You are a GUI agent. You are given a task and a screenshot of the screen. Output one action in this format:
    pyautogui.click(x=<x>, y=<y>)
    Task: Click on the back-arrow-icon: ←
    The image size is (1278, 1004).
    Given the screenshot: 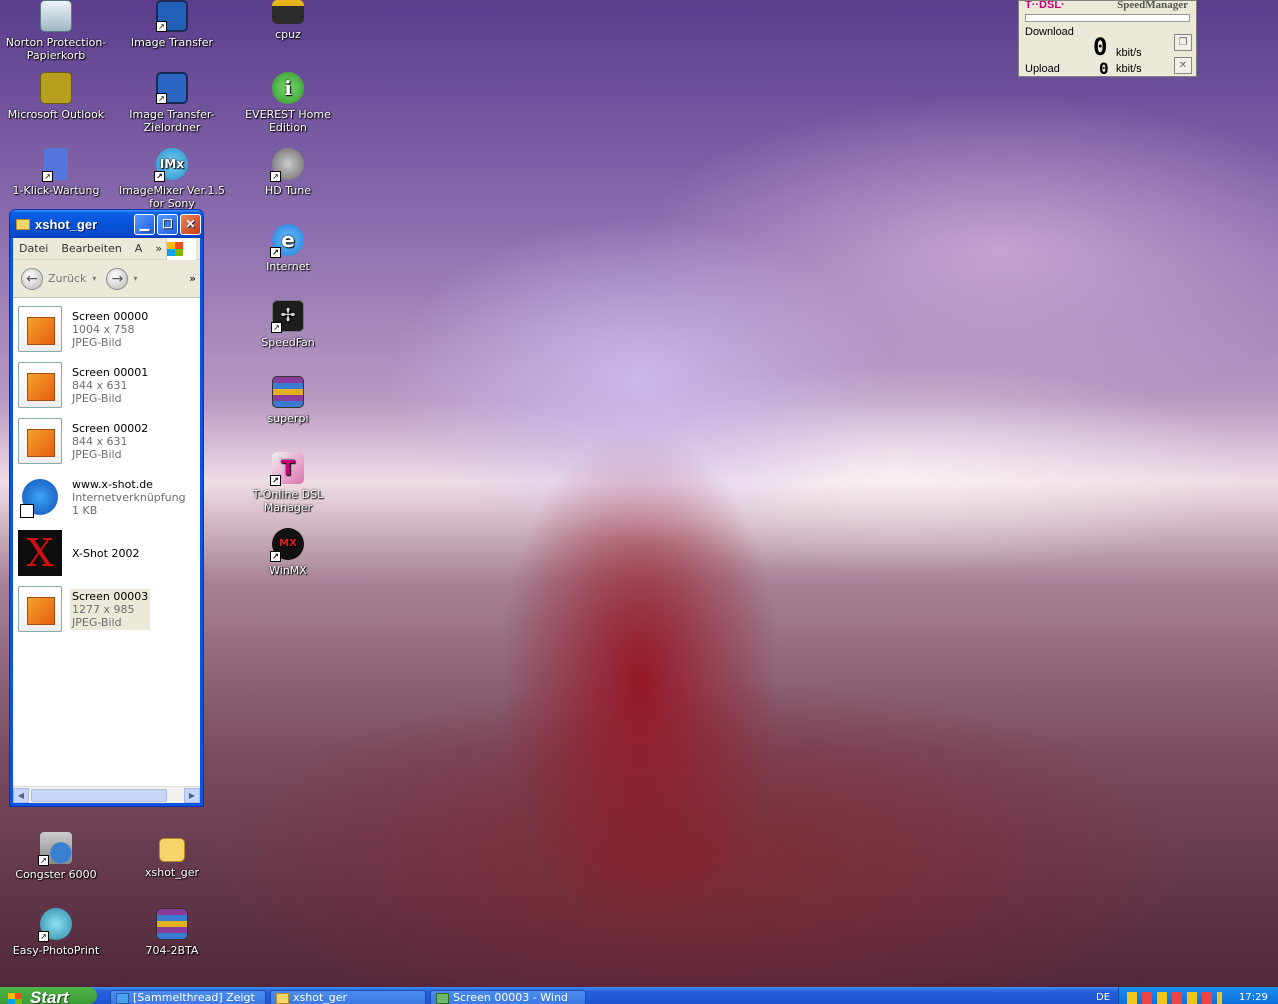 What is the action you would take?
    pyautogui.click(x=32, y=278)
    